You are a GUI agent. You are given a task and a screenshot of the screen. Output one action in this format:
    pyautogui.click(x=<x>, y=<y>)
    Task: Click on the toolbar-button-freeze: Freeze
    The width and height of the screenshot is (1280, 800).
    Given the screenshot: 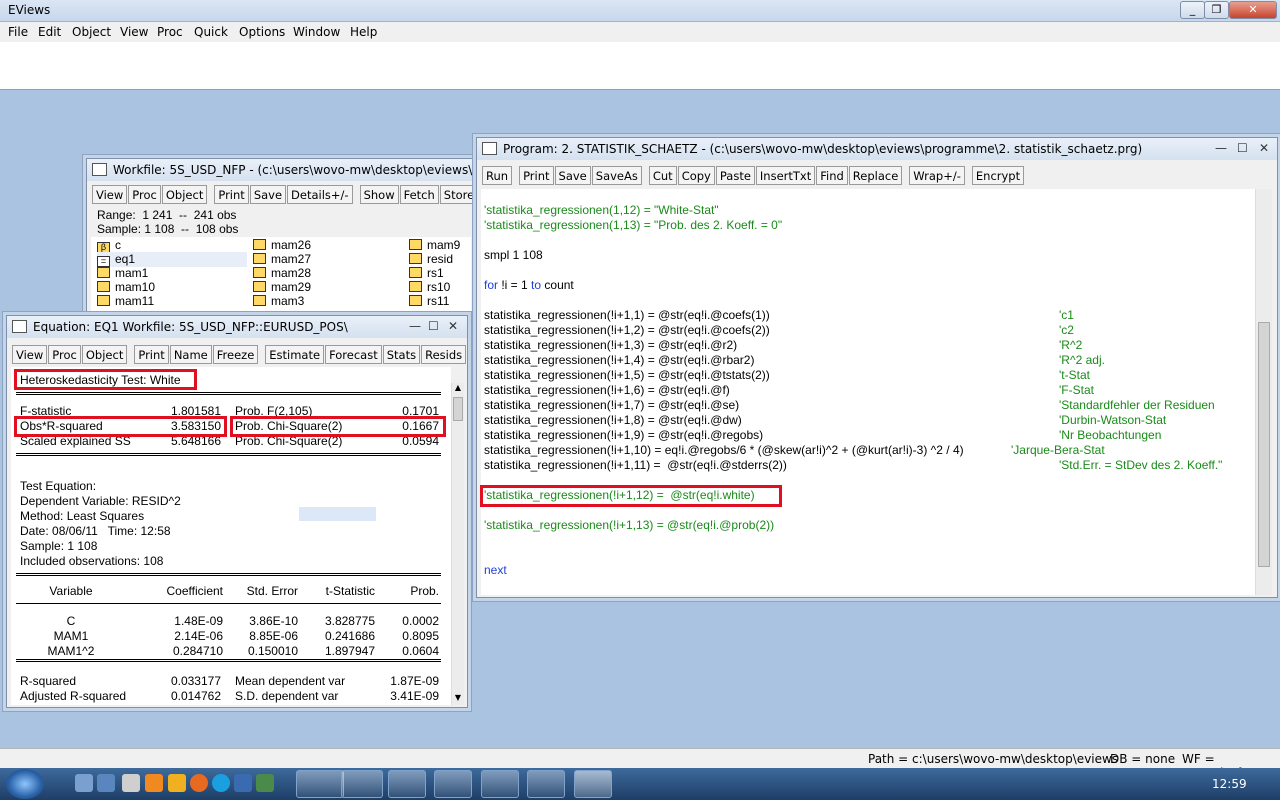 What is the action you would take?
    pyautogui.click(x=235, y=354)
    